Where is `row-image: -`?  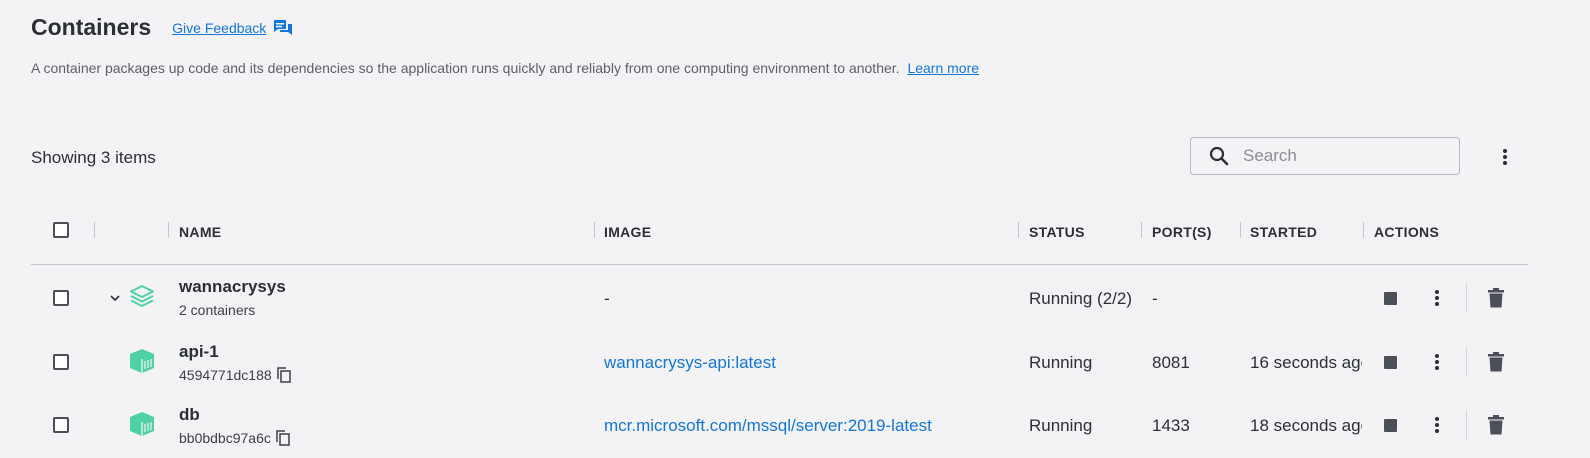
row-image: - is located at coordinates (607, 298).